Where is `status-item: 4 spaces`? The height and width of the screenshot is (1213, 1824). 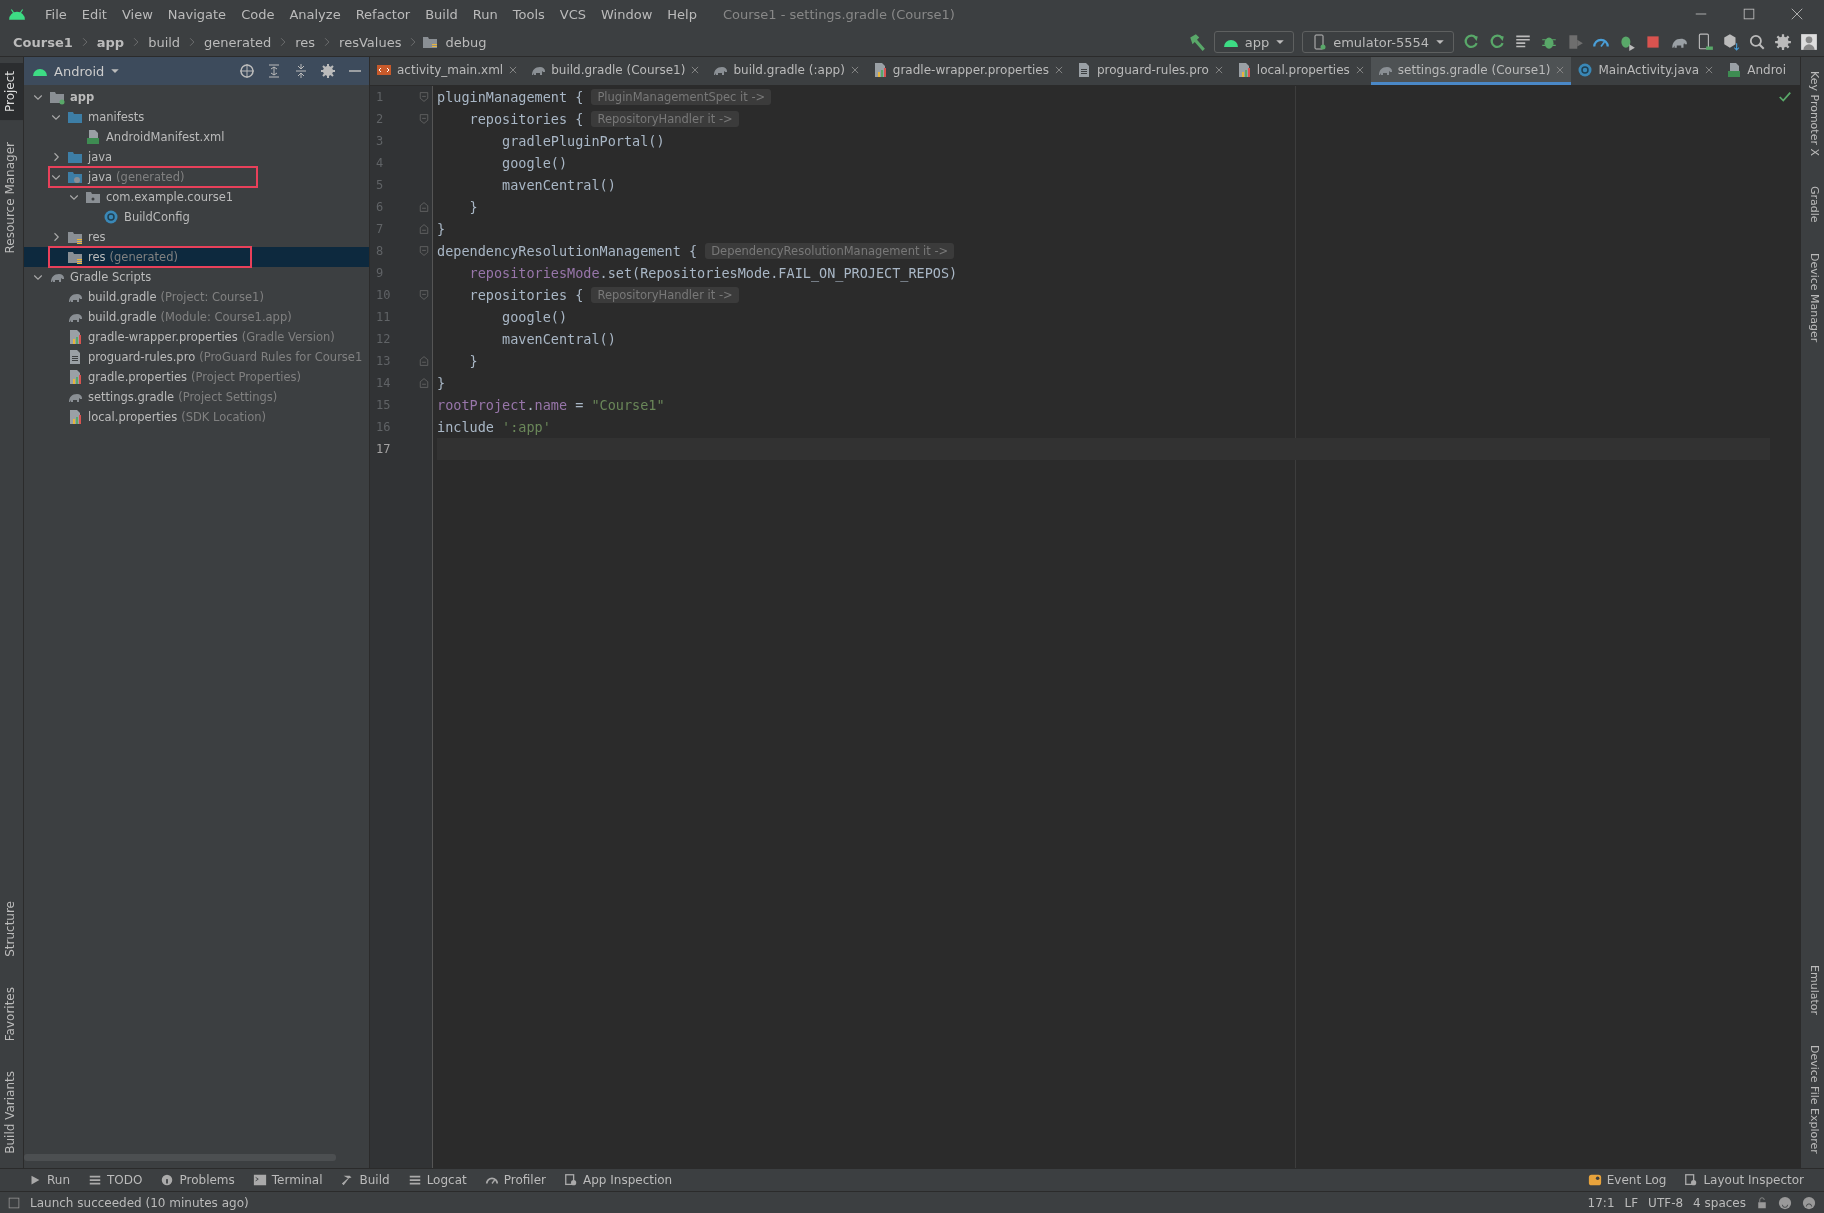
status-item: 4 spaces is located at coordinates (1719, 1202).